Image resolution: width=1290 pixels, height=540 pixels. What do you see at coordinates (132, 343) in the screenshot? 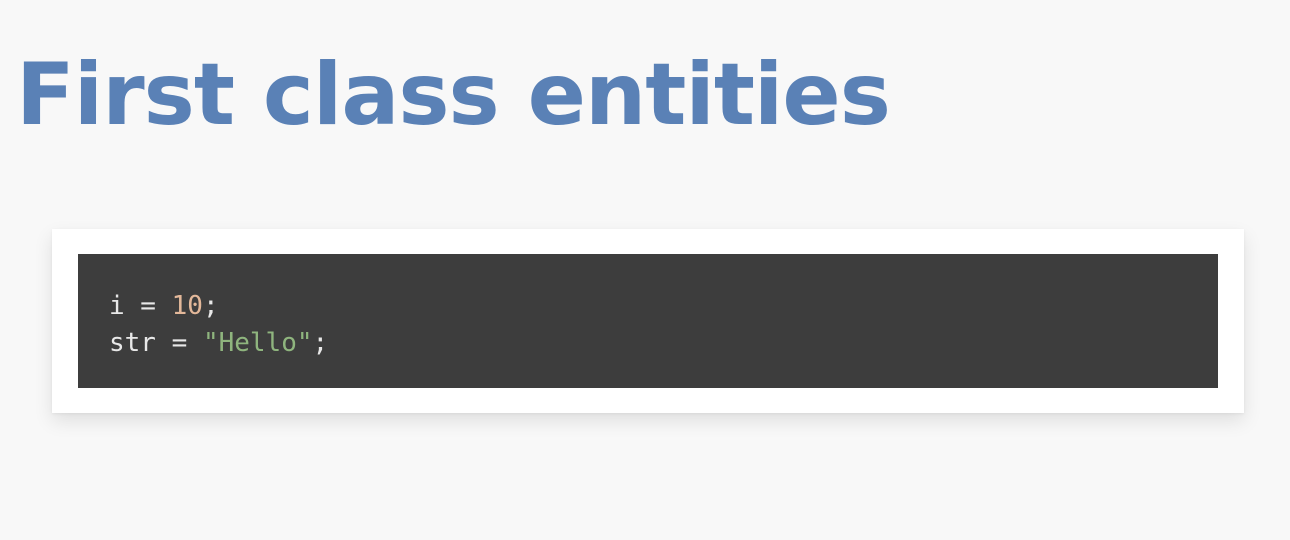
I see `code-identifier: str` at bounding box center [132, 343].